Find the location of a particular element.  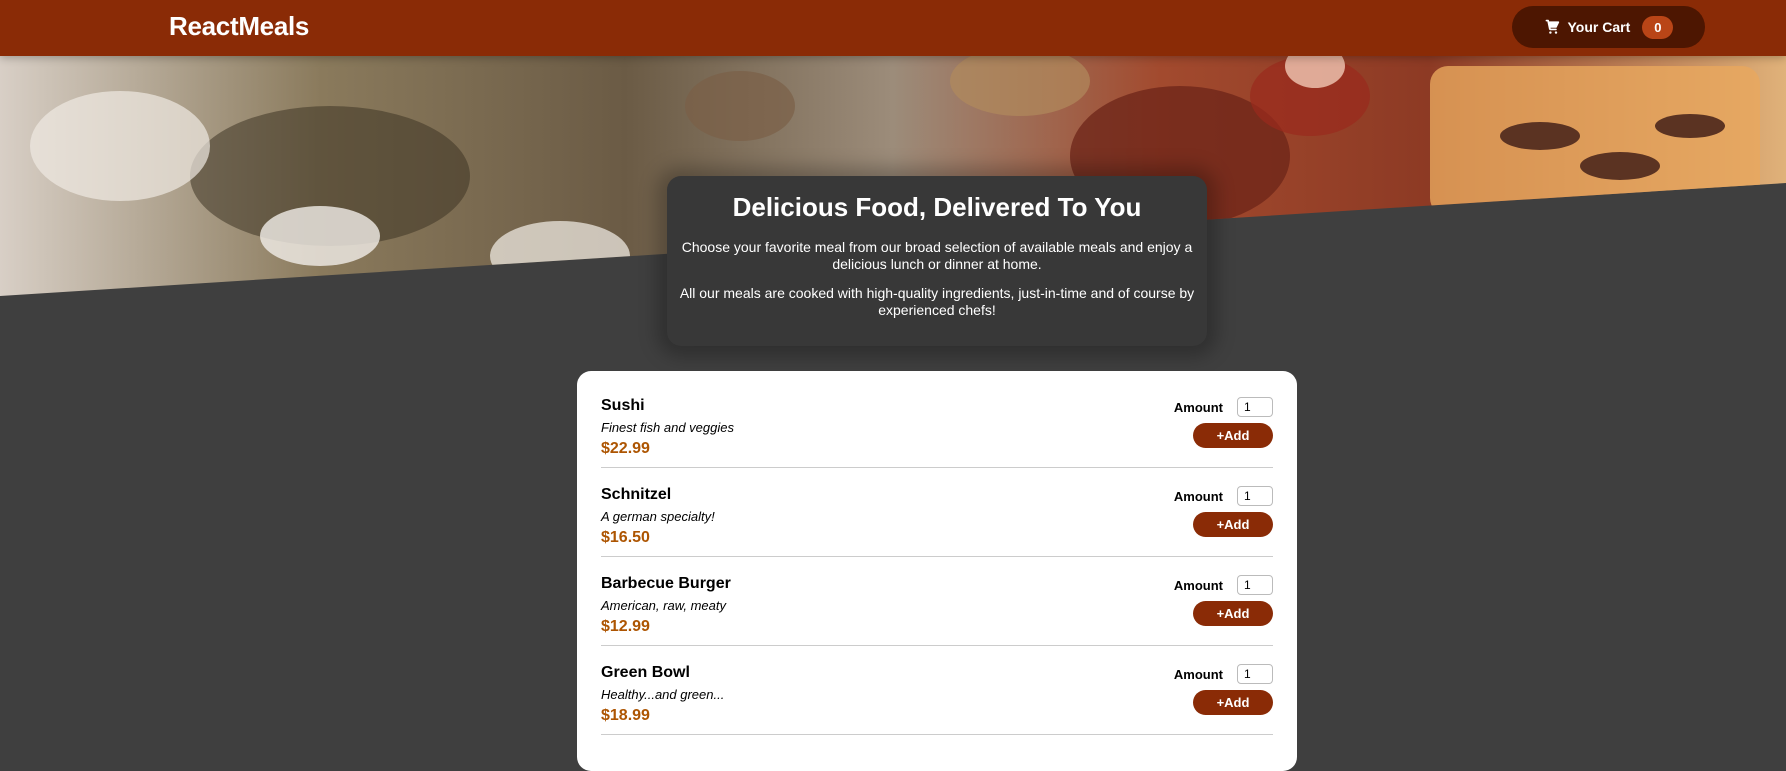

meal-name: Barbecue Burger is located at coordinates (666, 583).